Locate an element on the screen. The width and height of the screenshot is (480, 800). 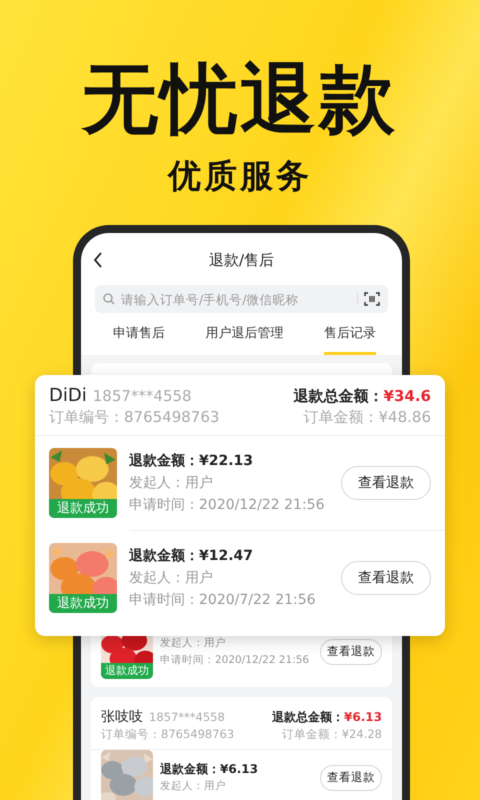
refund-amount: 退款金额：¥6.13 is located at coordinates (209, 769).